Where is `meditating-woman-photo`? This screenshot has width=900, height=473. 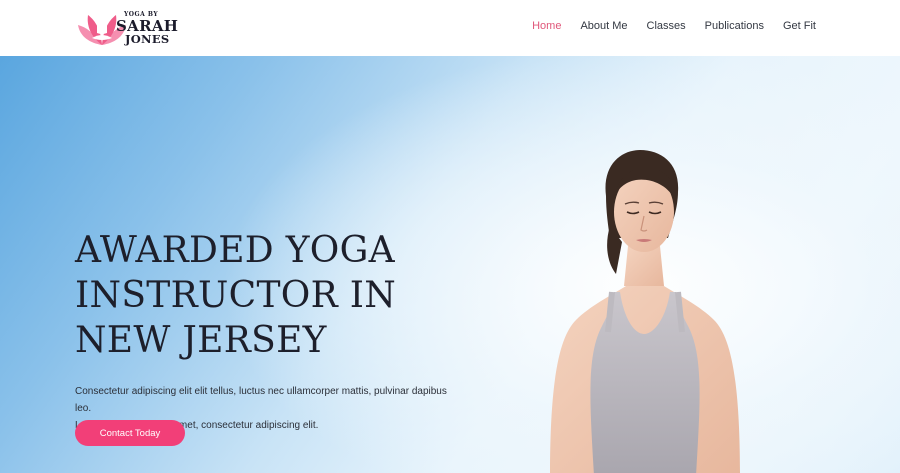
meditating-woman-photo is located at coordinates (645, 311).